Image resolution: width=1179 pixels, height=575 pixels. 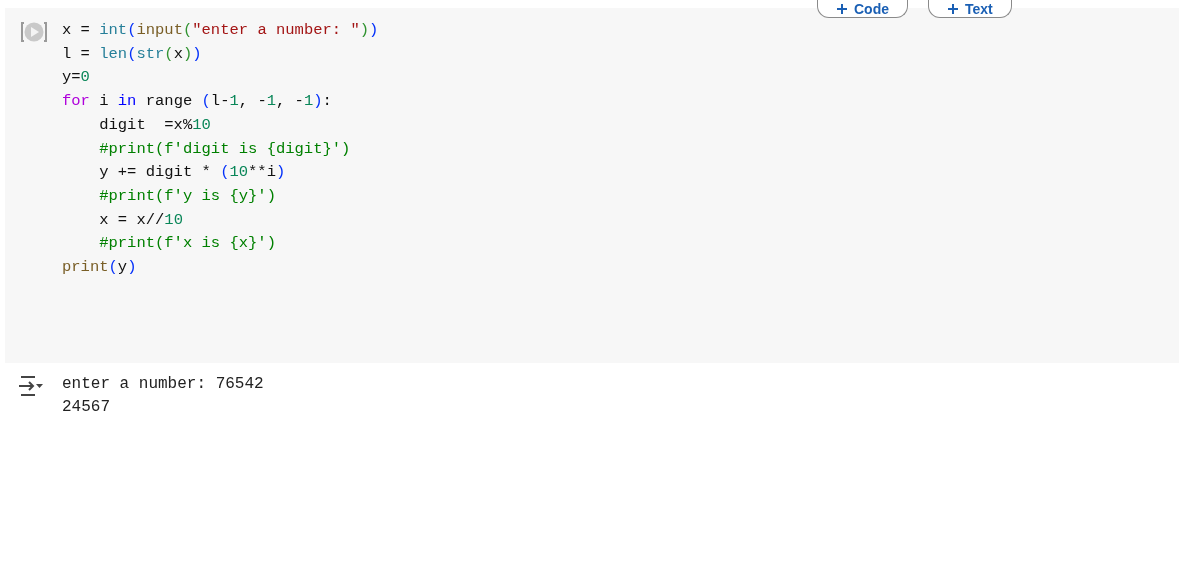 I want to click on output-line: 24567, so click(x=86, y=407).